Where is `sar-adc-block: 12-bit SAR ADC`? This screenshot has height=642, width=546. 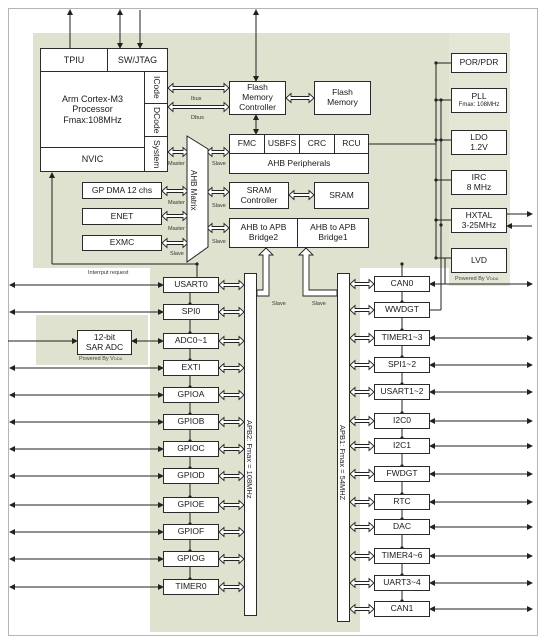 sar-adc-block: 12-bit SAR ADC is located at coordinates (104, 342).